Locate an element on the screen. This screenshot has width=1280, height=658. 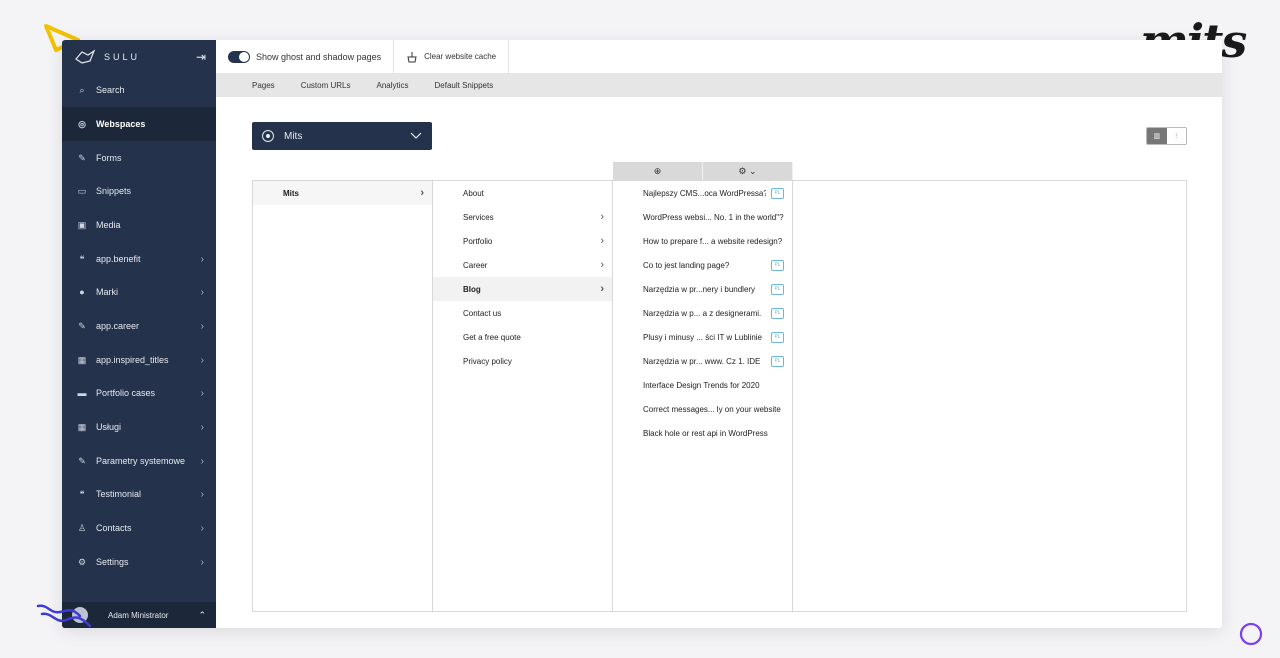
list-item: Narzędzia w pr...nery i bundlery PL is located at coordinates (702, 289).